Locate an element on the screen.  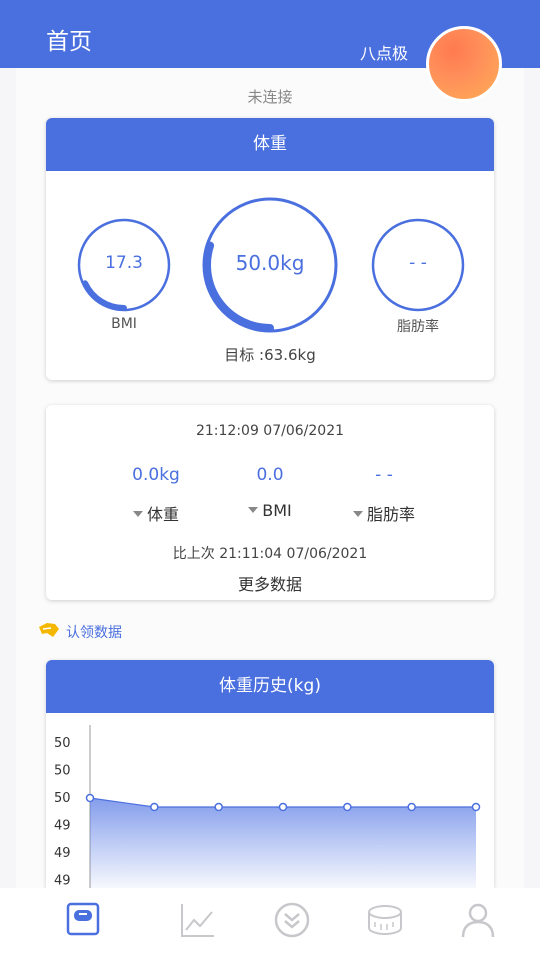
trend-chart-icon is located at coordinates (197, 920).